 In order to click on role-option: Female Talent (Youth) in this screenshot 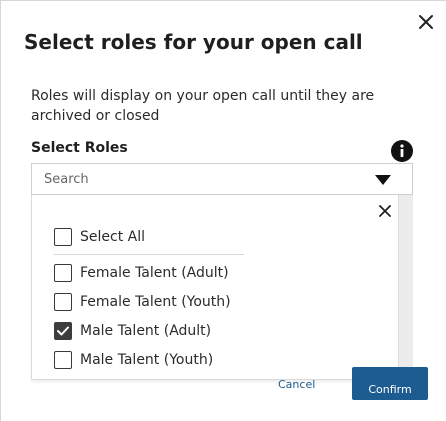, I will do `click(142, 302)`.